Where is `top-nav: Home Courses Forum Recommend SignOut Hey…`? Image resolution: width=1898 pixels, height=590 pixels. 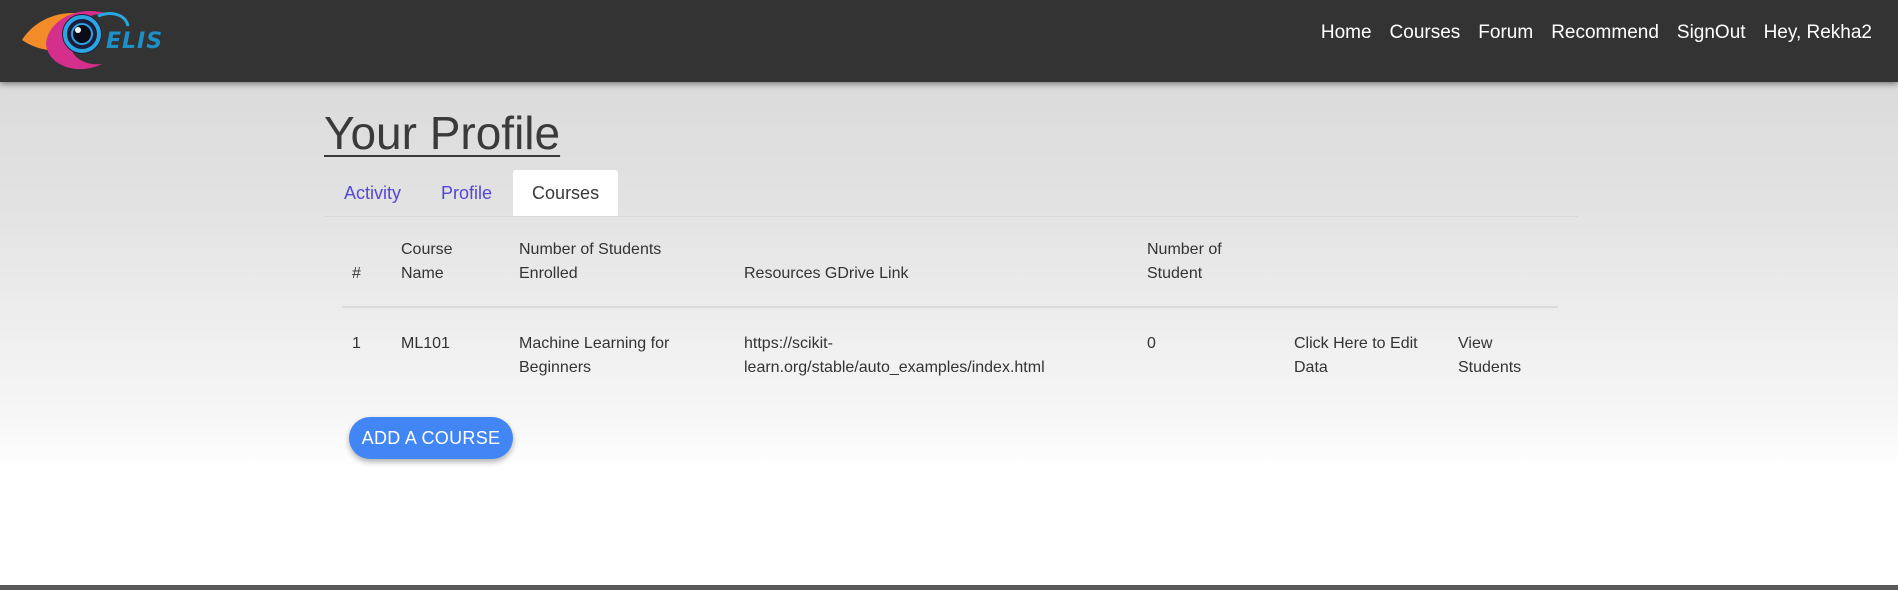 top-nav: Home Courses Forum Recommend SignOut Hey… is located at coordinates (1587, 33).